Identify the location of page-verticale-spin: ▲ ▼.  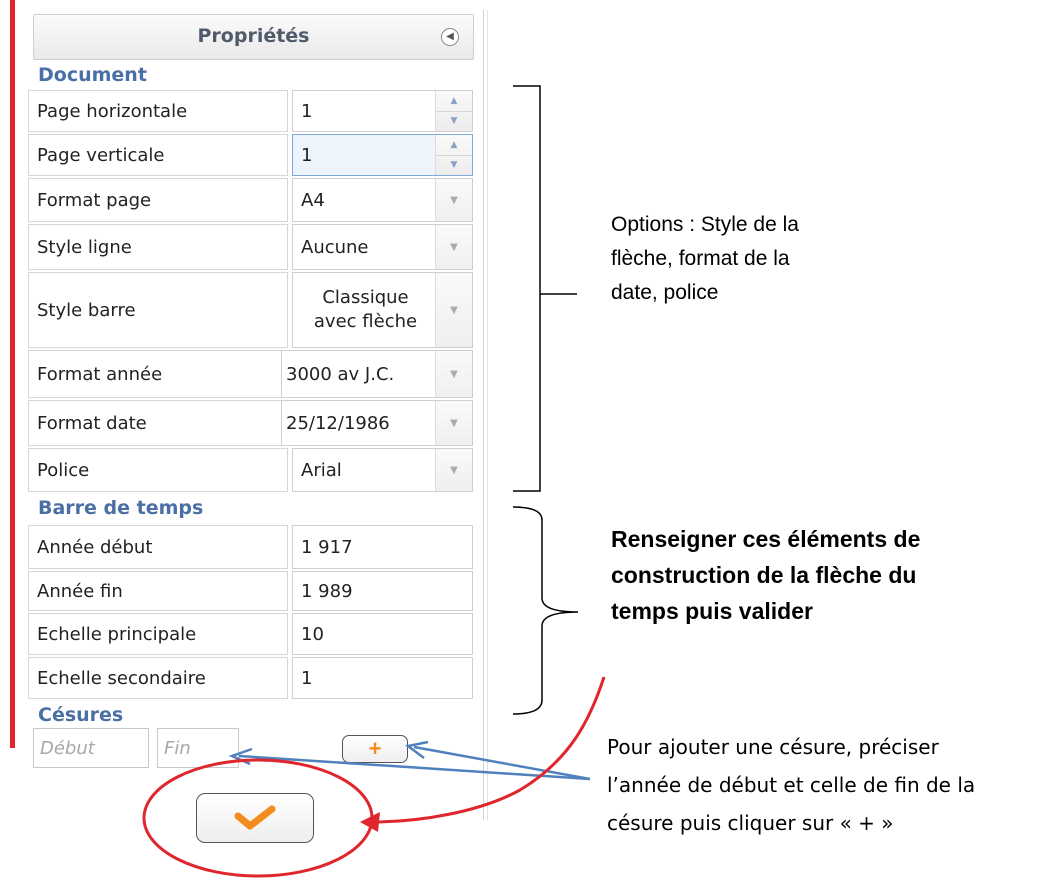
(453, 155).